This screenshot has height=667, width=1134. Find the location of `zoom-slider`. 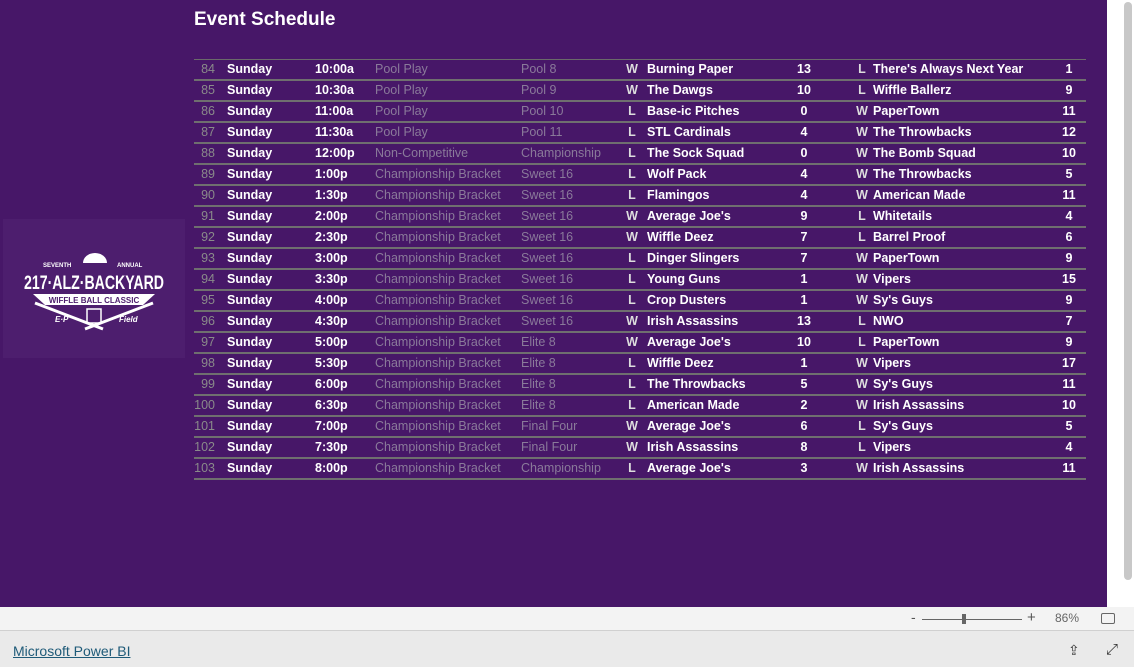

zoom-slider is located at coordinates (972, 619).